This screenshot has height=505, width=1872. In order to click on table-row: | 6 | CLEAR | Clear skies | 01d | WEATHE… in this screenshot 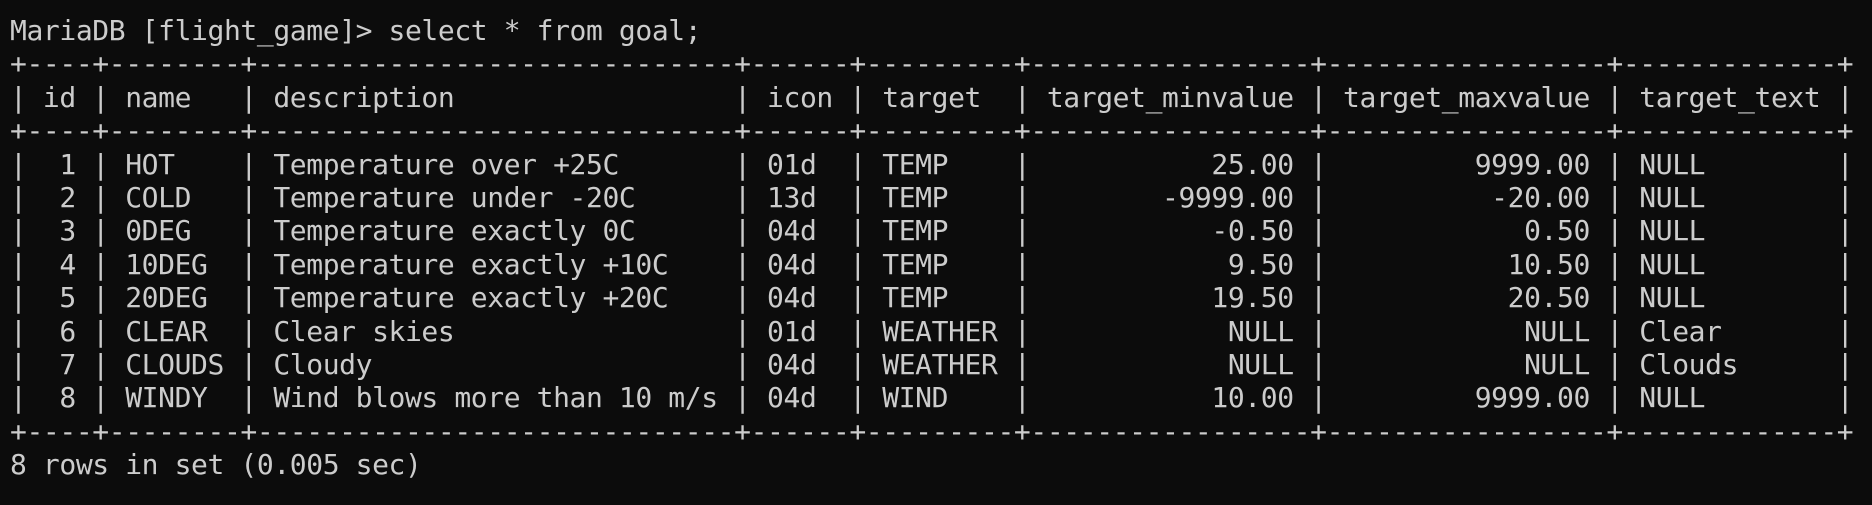, I will do `click(932, 331)`.